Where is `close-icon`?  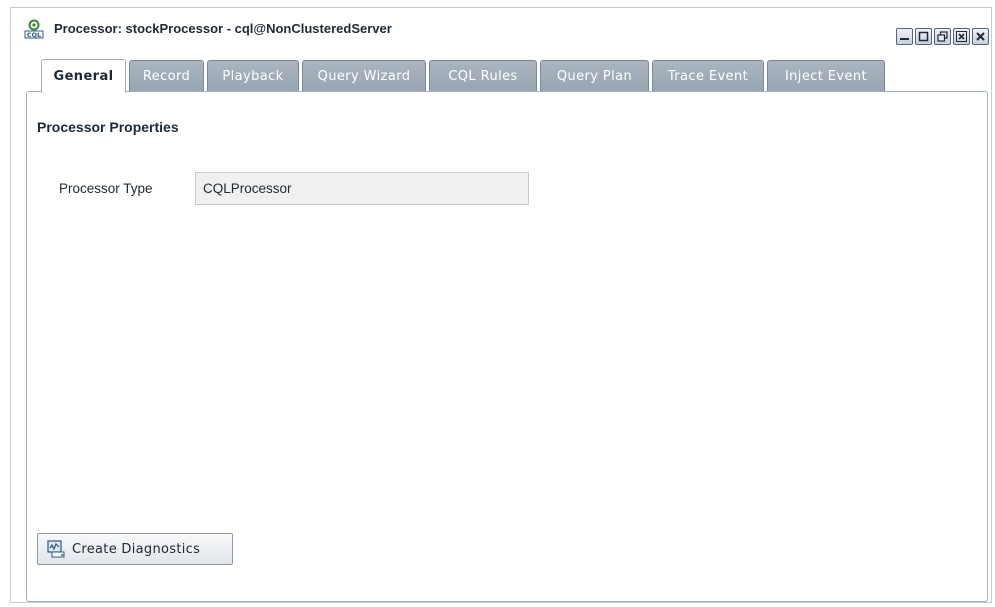
close-icon is located at coordinates (980, 36).